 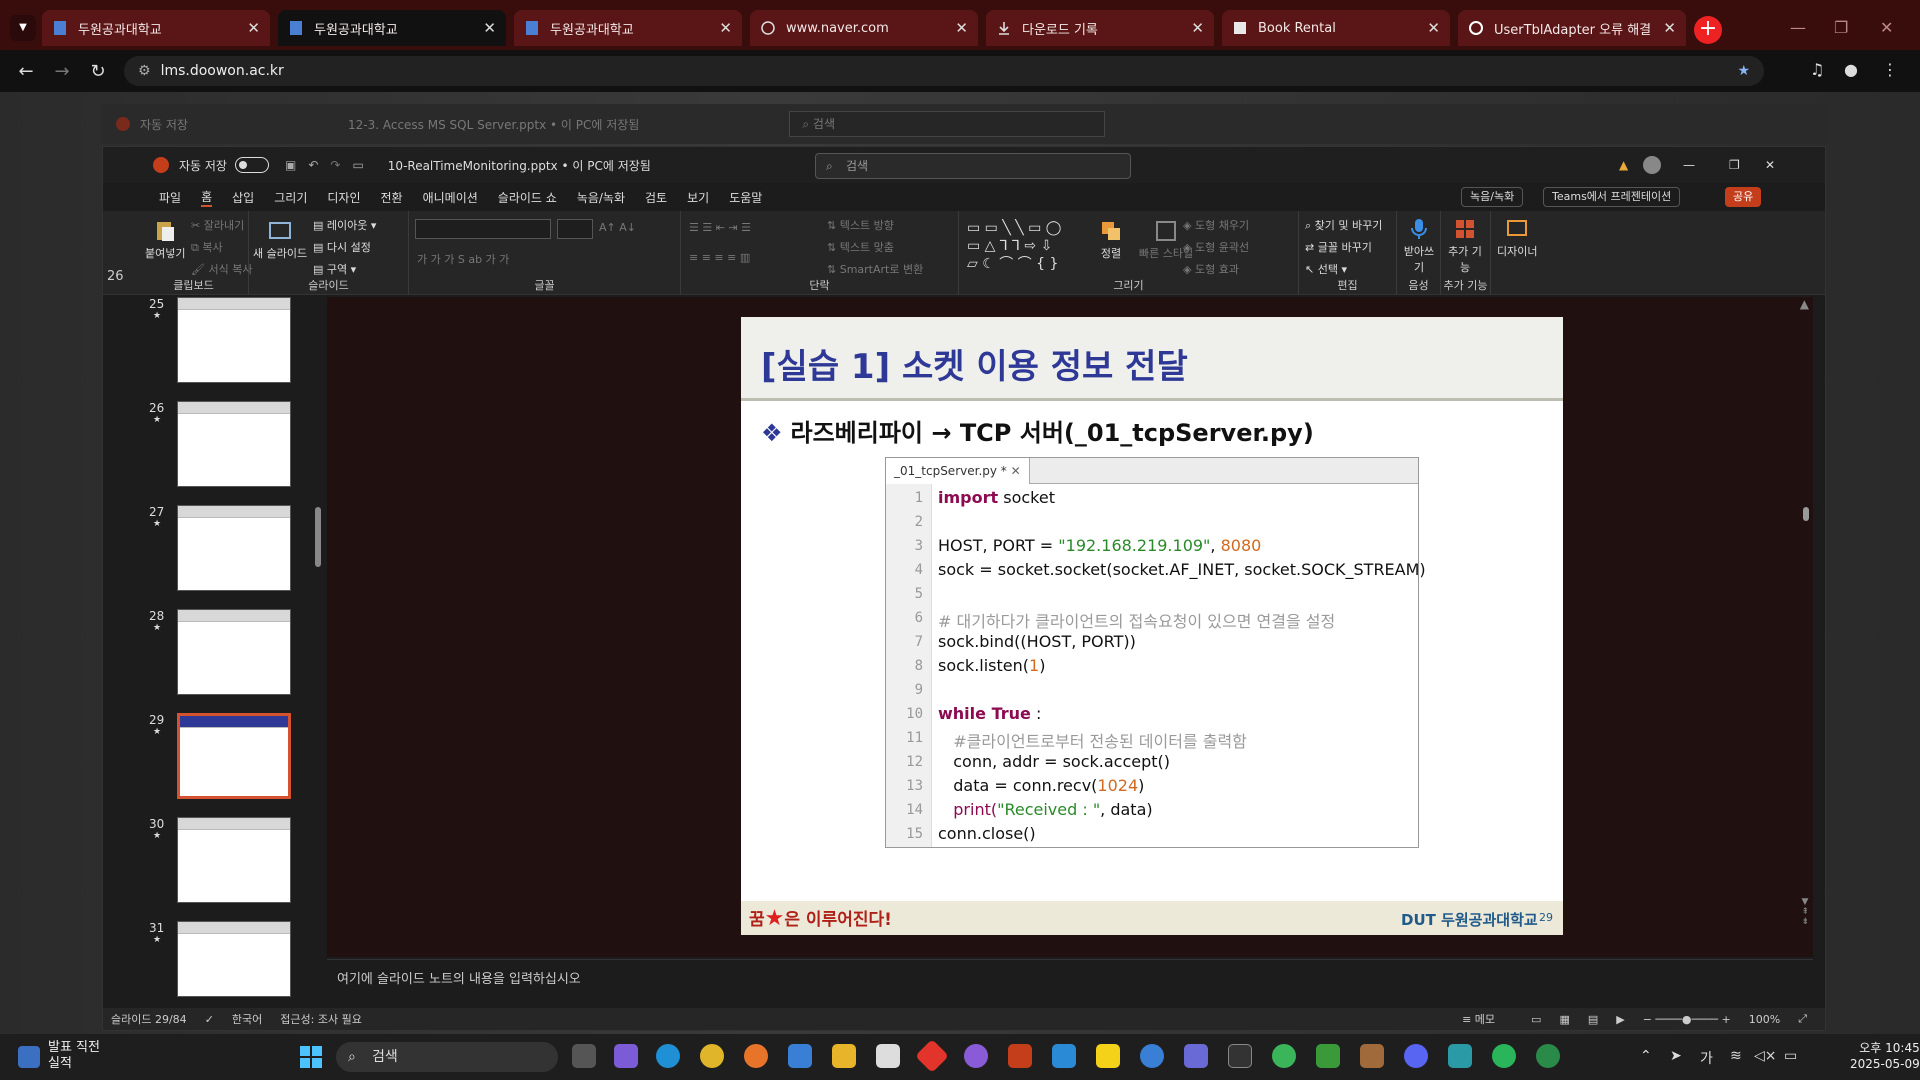 I want to click on forward-icon: →, so click(x=62, y=71).